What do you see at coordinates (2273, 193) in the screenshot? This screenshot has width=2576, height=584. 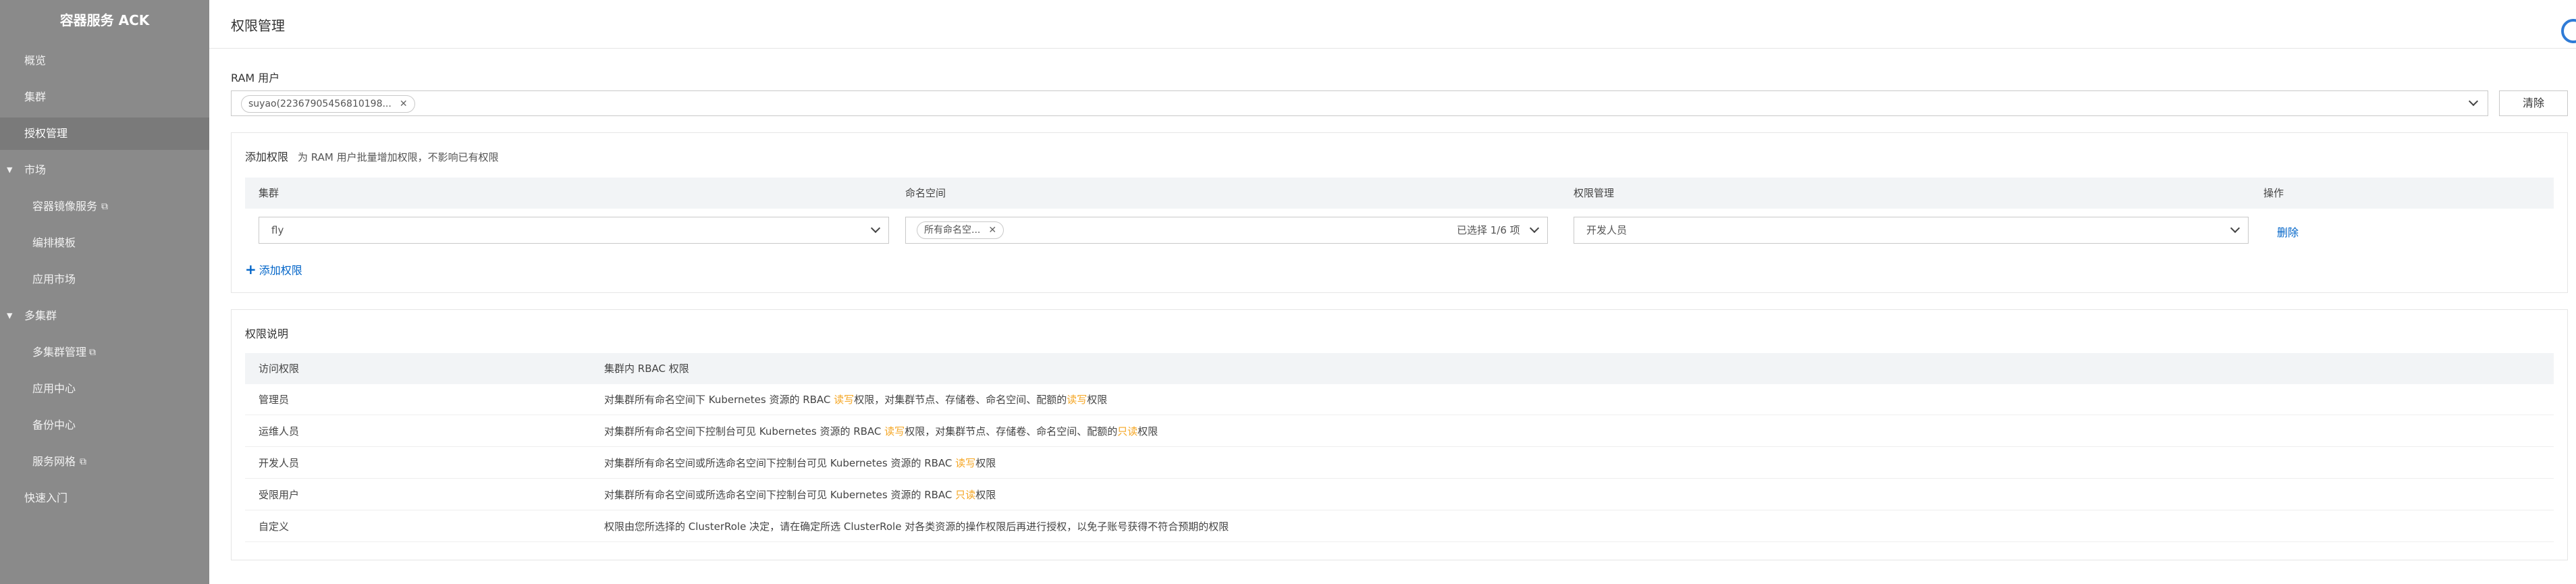 I see `column-header-action: 操作` at bounding box center [2273, 193].